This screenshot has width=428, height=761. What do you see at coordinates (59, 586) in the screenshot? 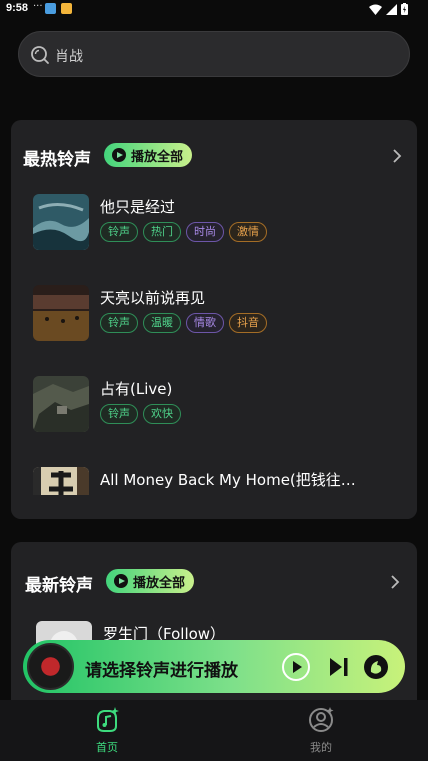
I see `section-title: 最新铃声` at bounding box center [59, 586].